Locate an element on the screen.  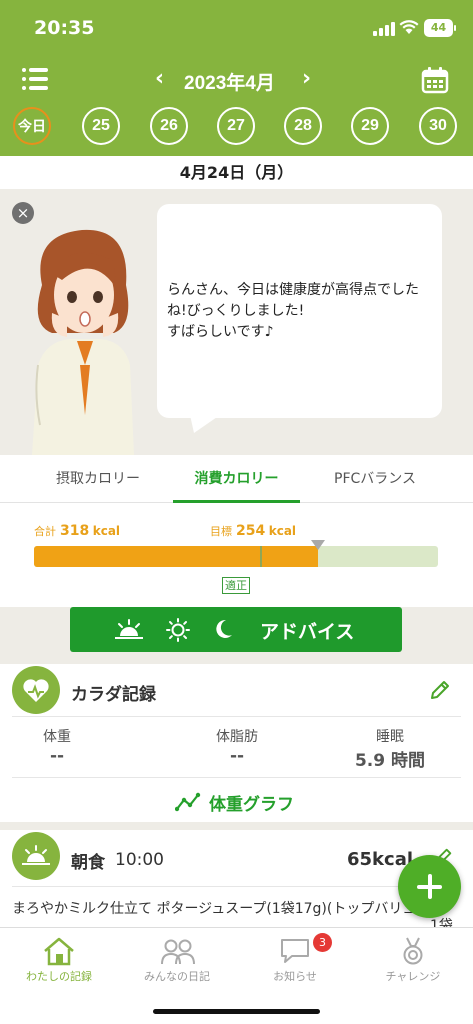
sun-icon is located at coordinates (178, 630).